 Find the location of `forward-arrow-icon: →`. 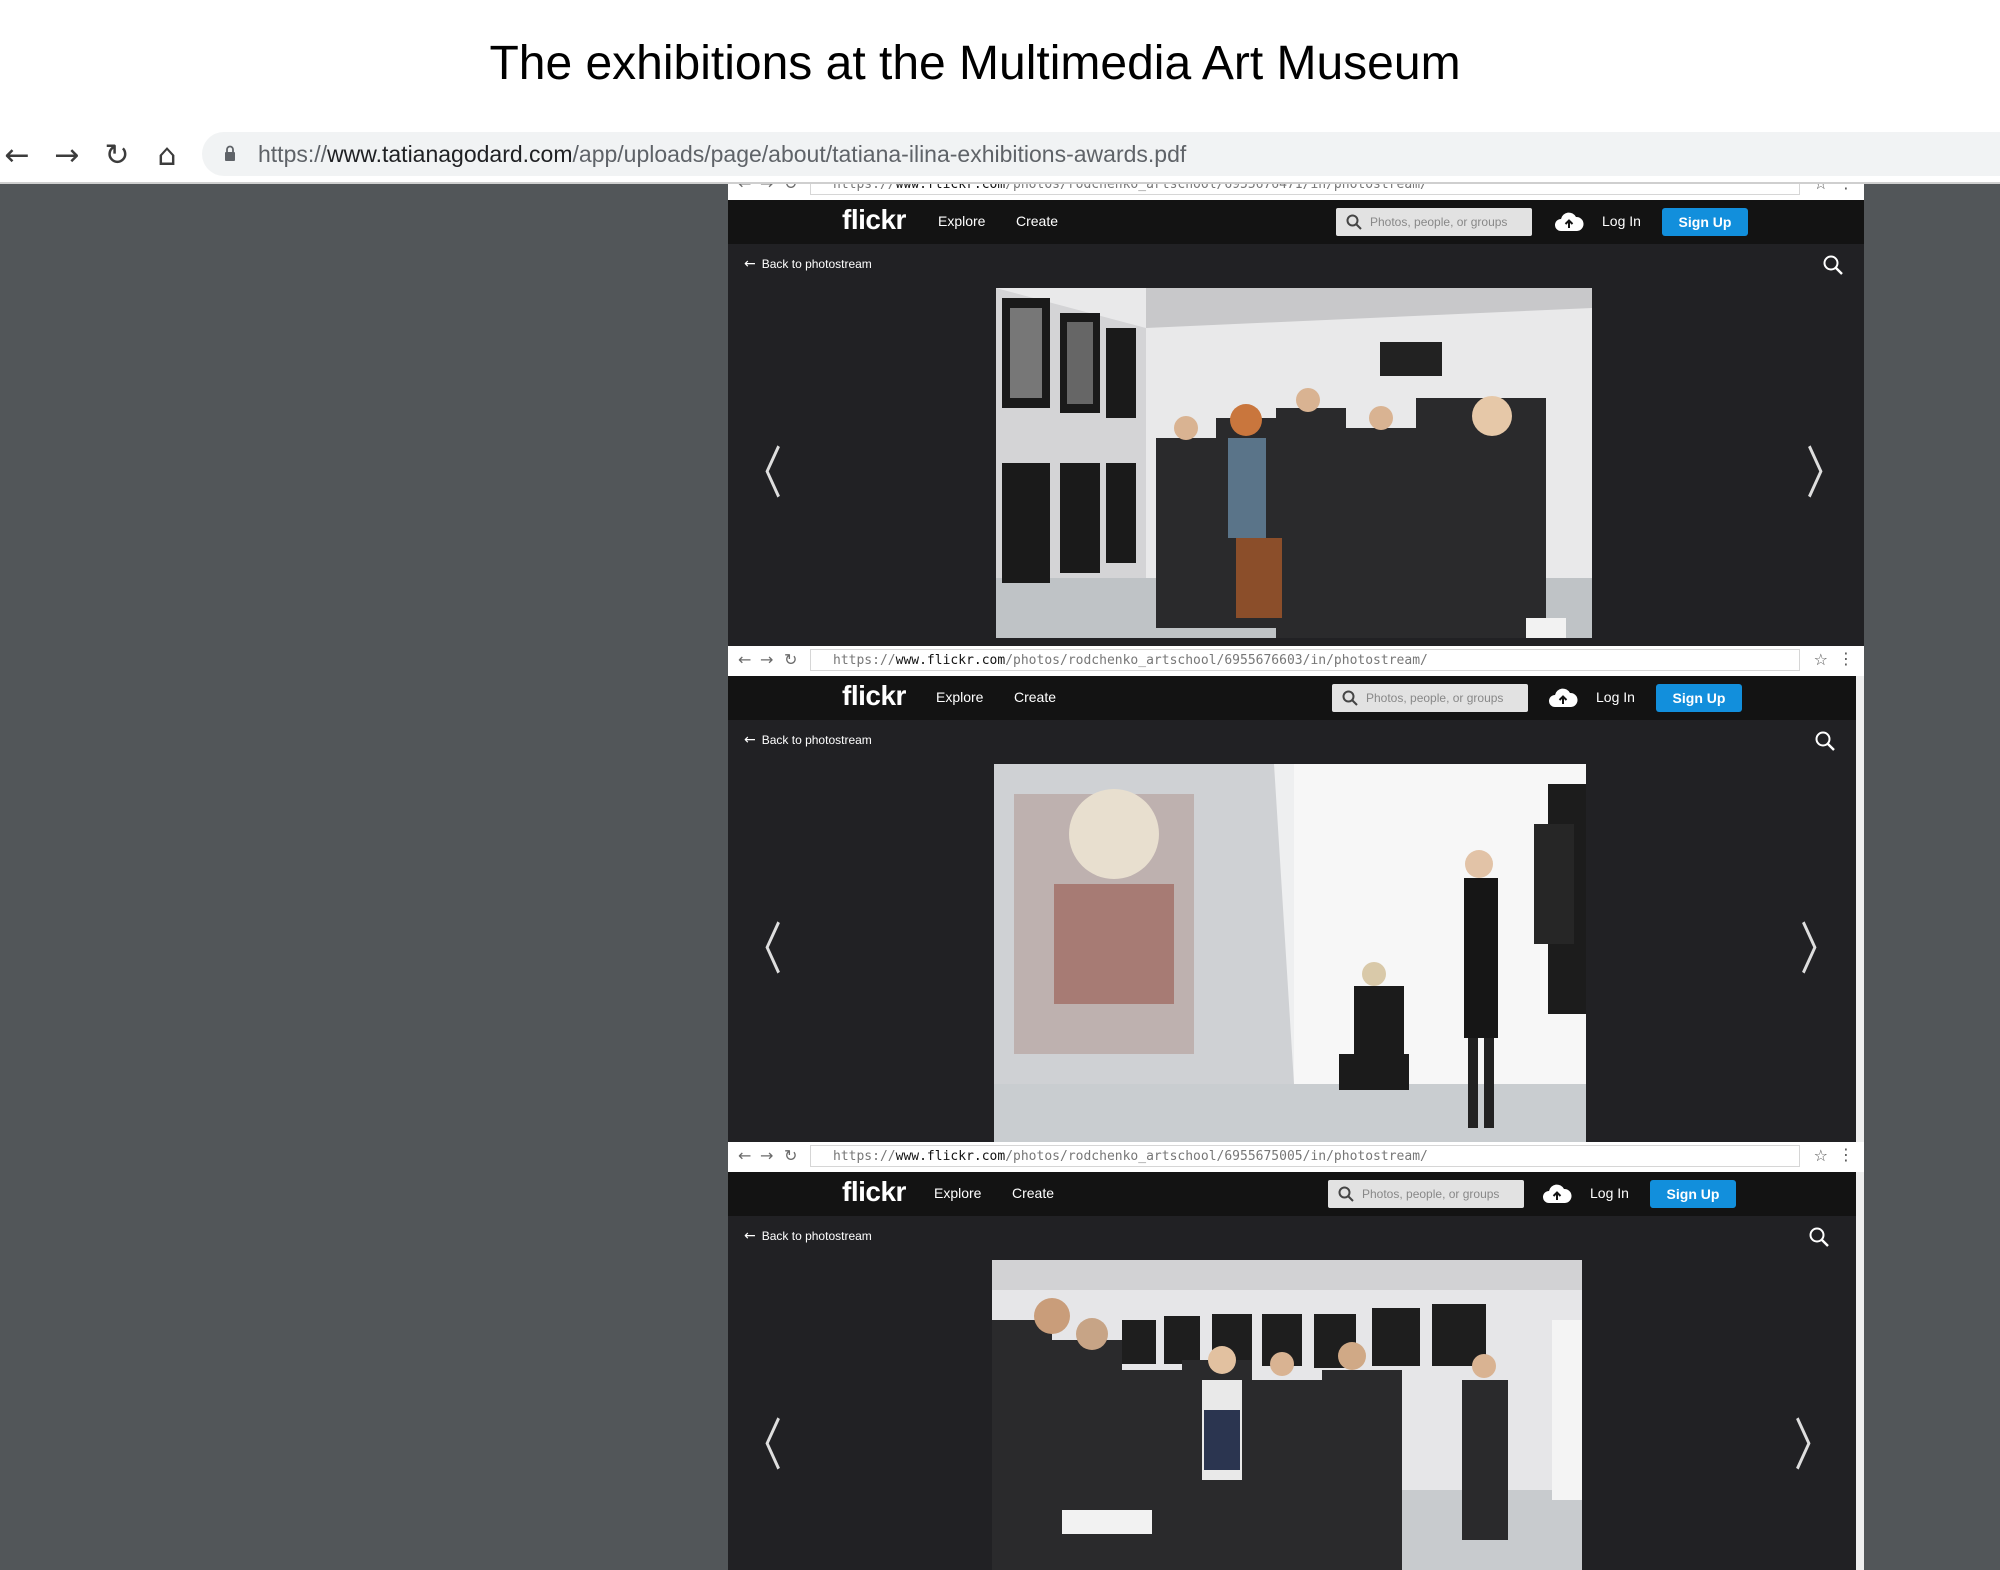

forward-arrow-icon: → is located at coordinates (67, 155).